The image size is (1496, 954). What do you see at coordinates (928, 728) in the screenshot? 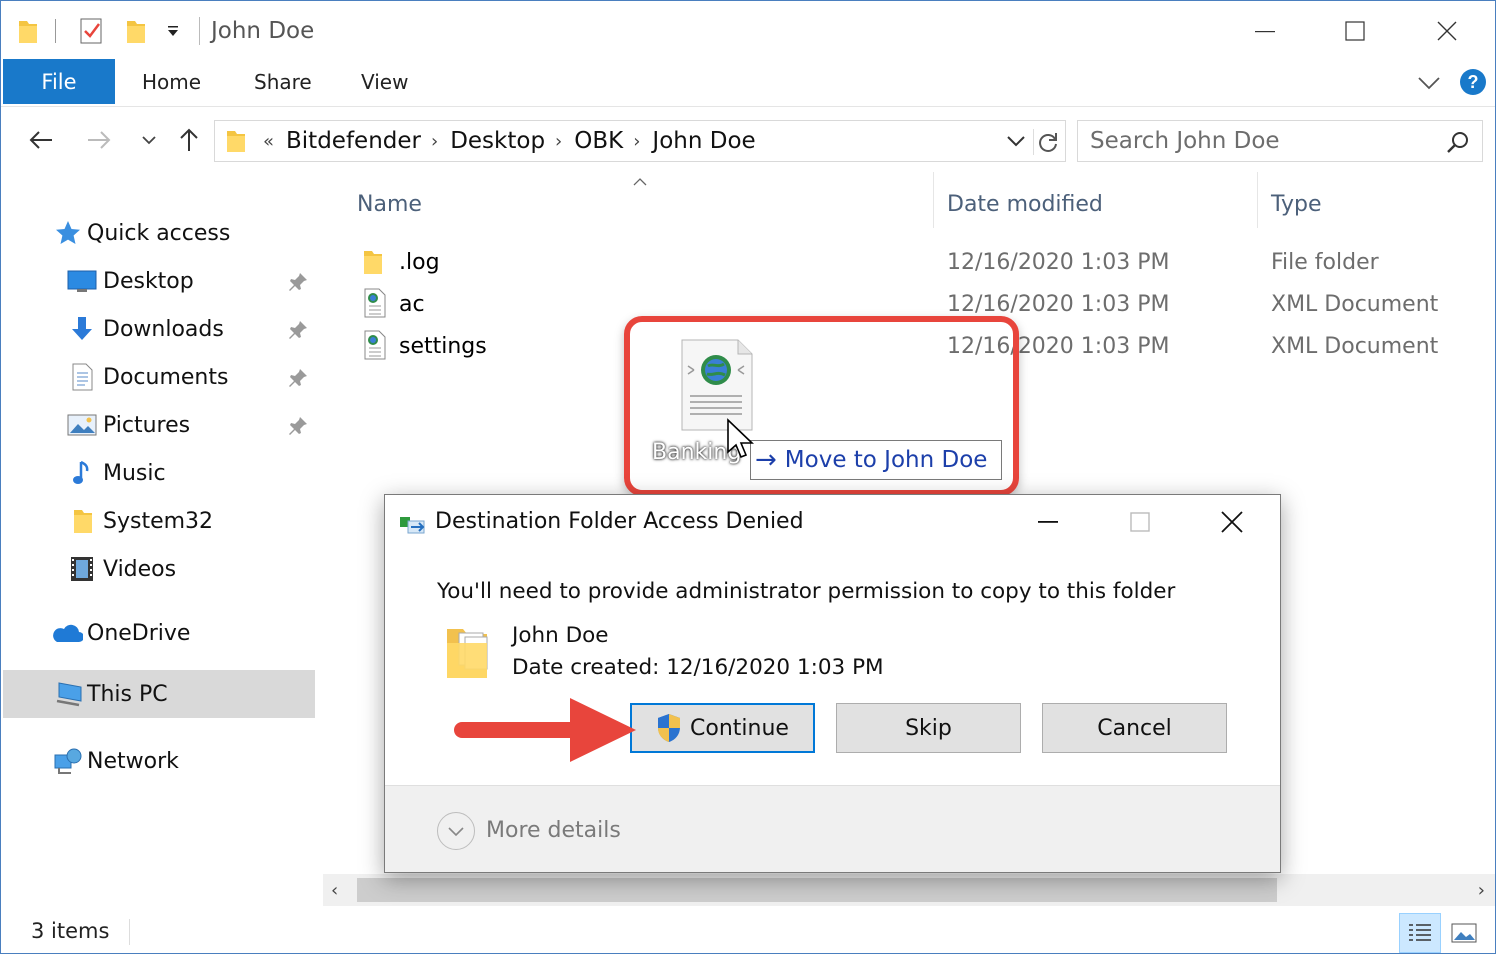
I see `skip-button: Skip` at bounding box center [928, 728].